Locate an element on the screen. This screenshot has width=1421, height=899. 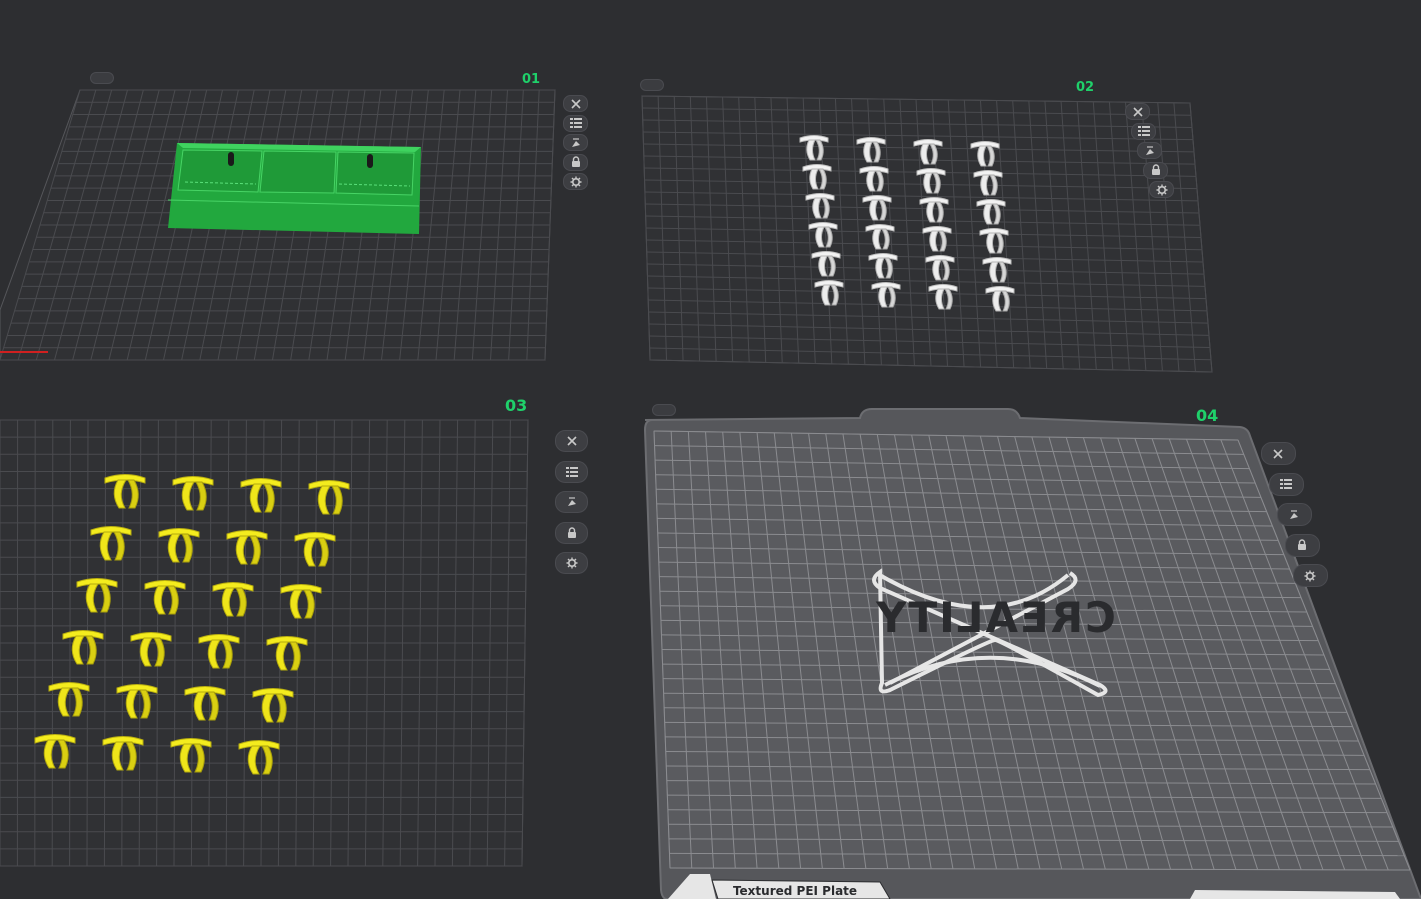
plate-label-01: 01 is located at coordinates (531, 79).